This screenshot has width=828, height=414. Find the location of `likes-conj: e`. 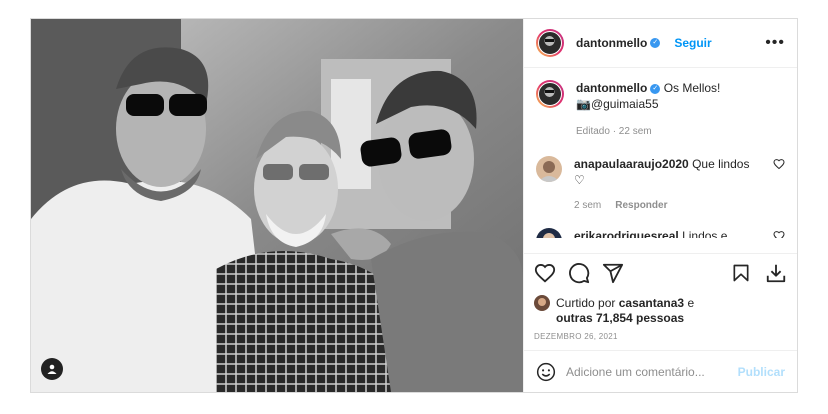

likes-conj: e is located at coordinates (691, 303).